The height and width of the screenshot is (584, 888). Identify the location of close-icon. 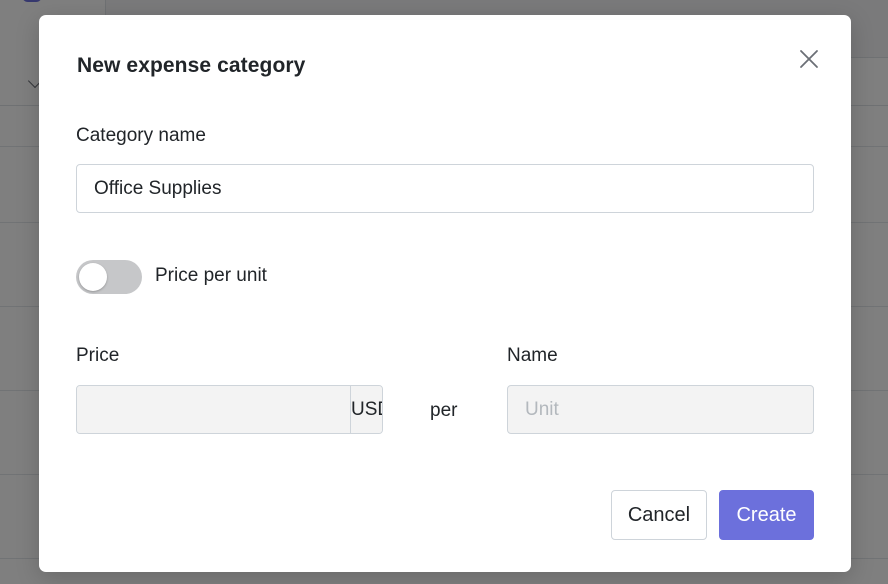
(809, 59).